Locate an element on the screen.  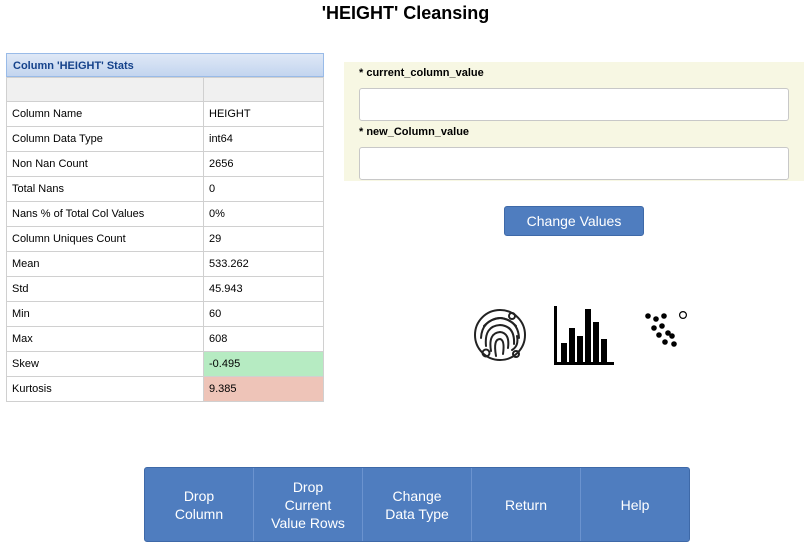
table-row: Column Uniques Count 29 is located at coordinates (165, 239).